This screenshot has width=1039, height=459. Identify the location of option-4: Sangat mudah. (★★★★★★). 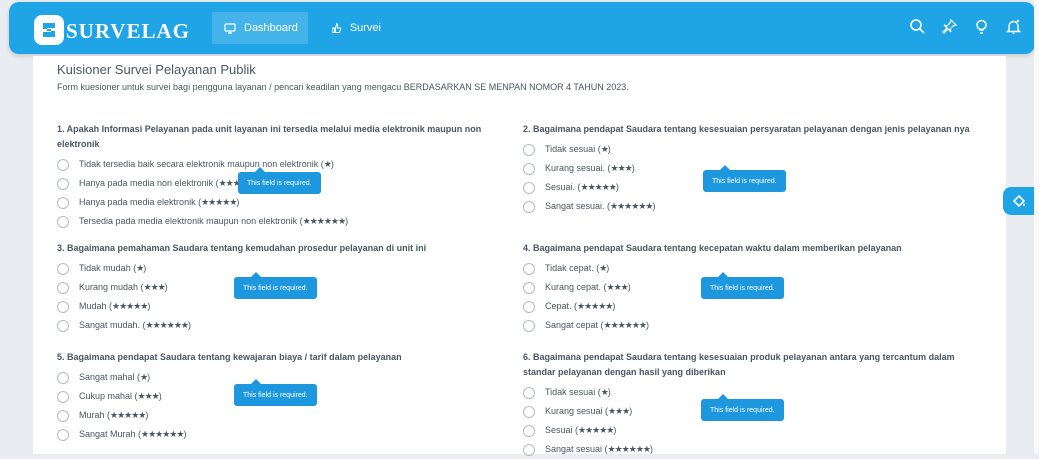
(282, 325).